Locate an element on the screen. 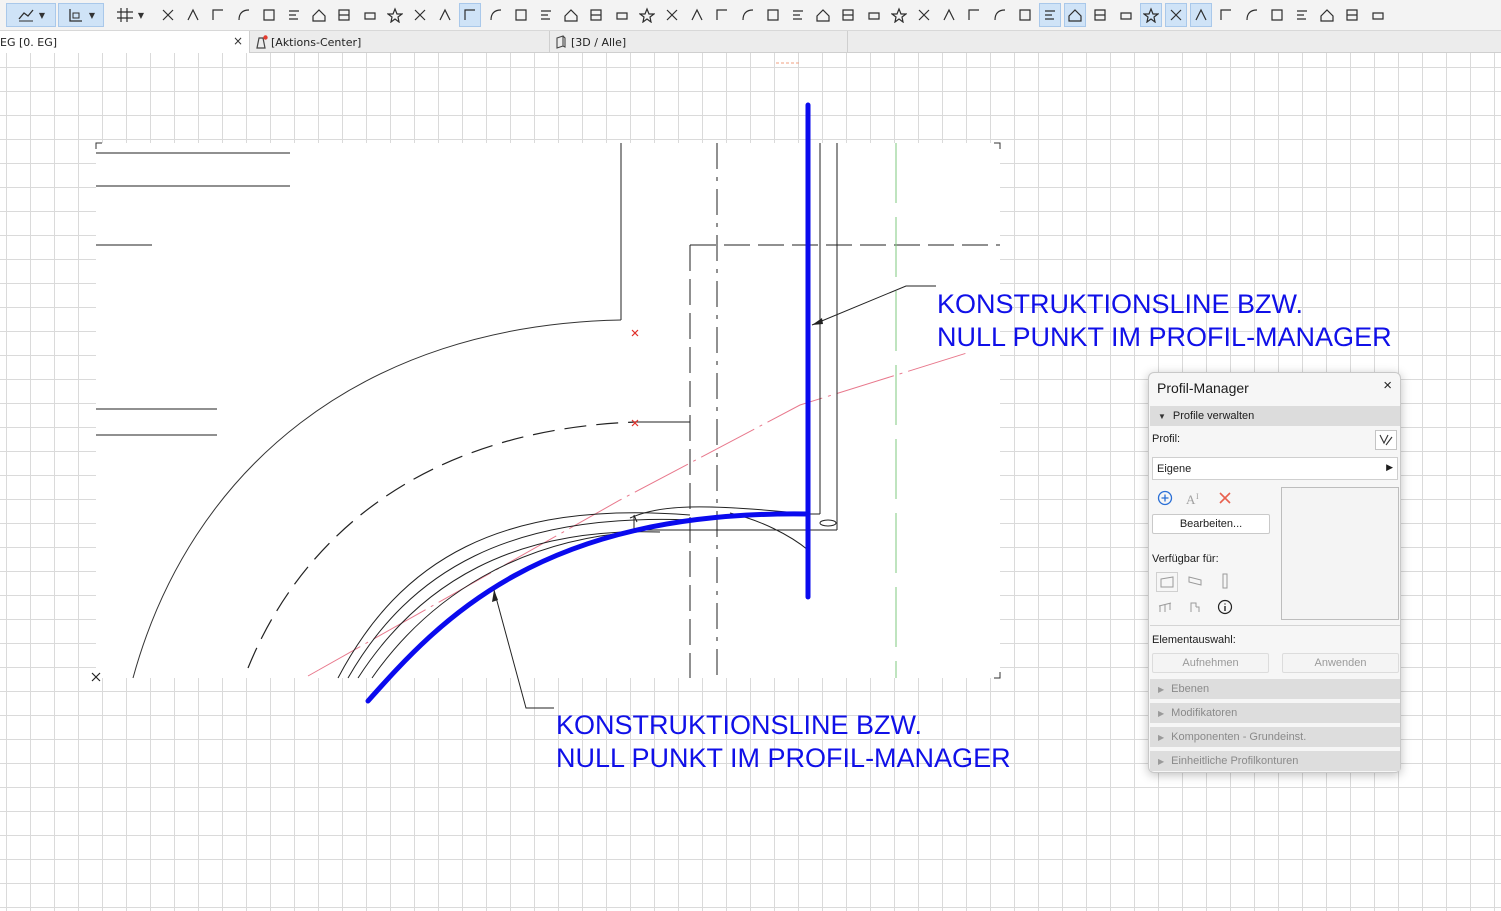 The width and height of the screenshot is (1501, 911). text-icon is located at coordinates (1277, 15).